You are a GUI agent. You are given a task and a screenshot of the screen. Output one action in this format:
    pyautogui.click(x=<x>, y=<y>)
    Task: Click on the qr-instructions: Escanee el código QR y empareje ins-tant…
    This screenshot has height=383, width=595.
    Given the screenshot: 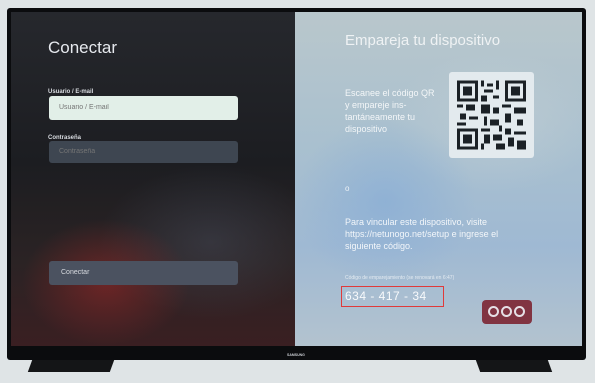 What is the action you would take?
    pyautogui.click(x=390, y=111)
    